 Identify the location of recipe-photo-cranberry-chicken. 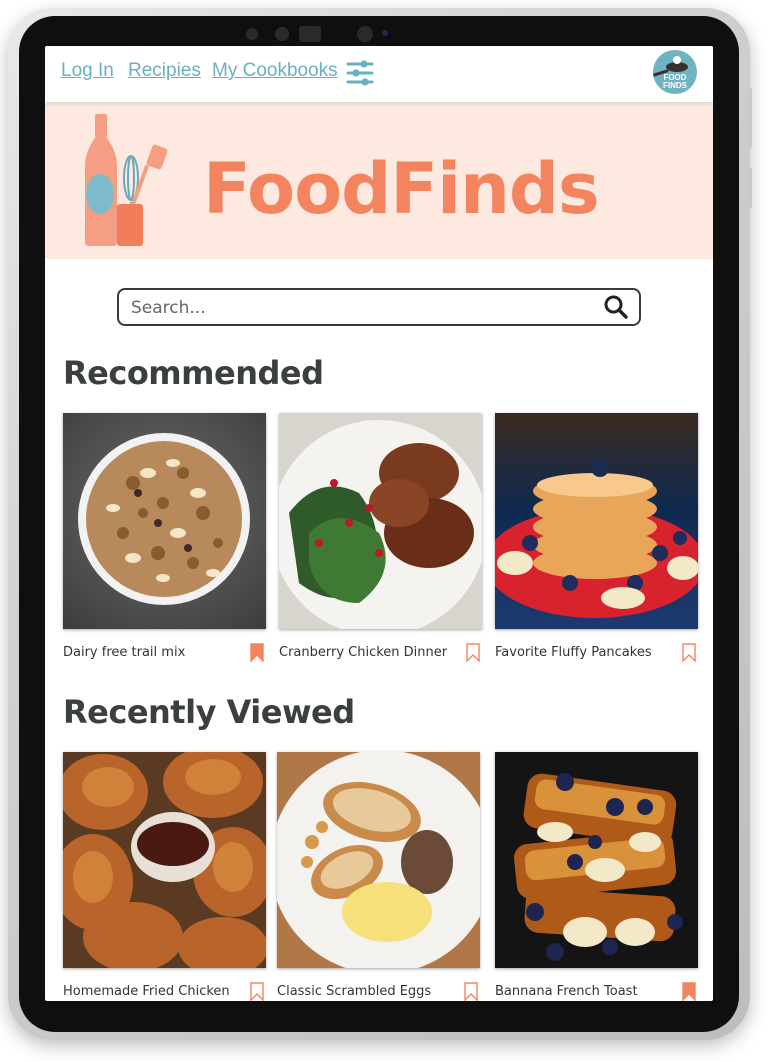
(380, 521).